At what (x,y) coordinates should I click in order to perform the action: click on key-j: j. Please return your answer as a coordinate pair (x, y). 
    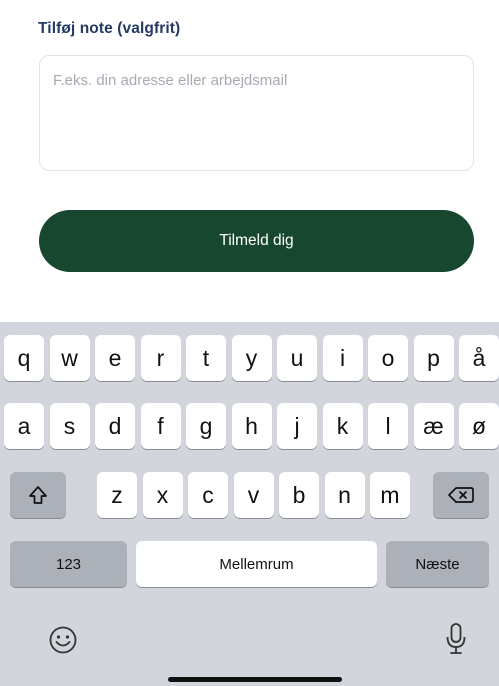
    Looking at the image, I should click on (297, 426).